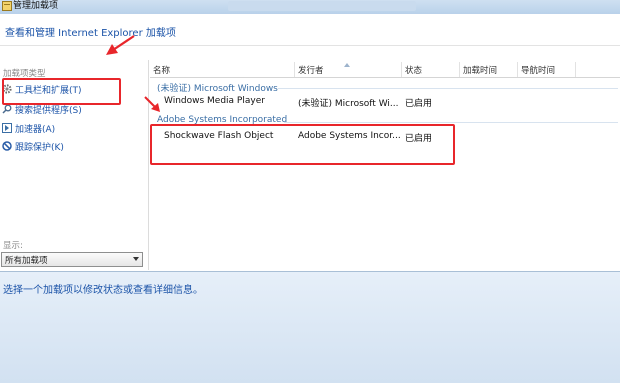 This screenshot has height=383, width=620. Describe the element at coordinates (148, 165) in the screenshot. I see `panel-divider` at that location.